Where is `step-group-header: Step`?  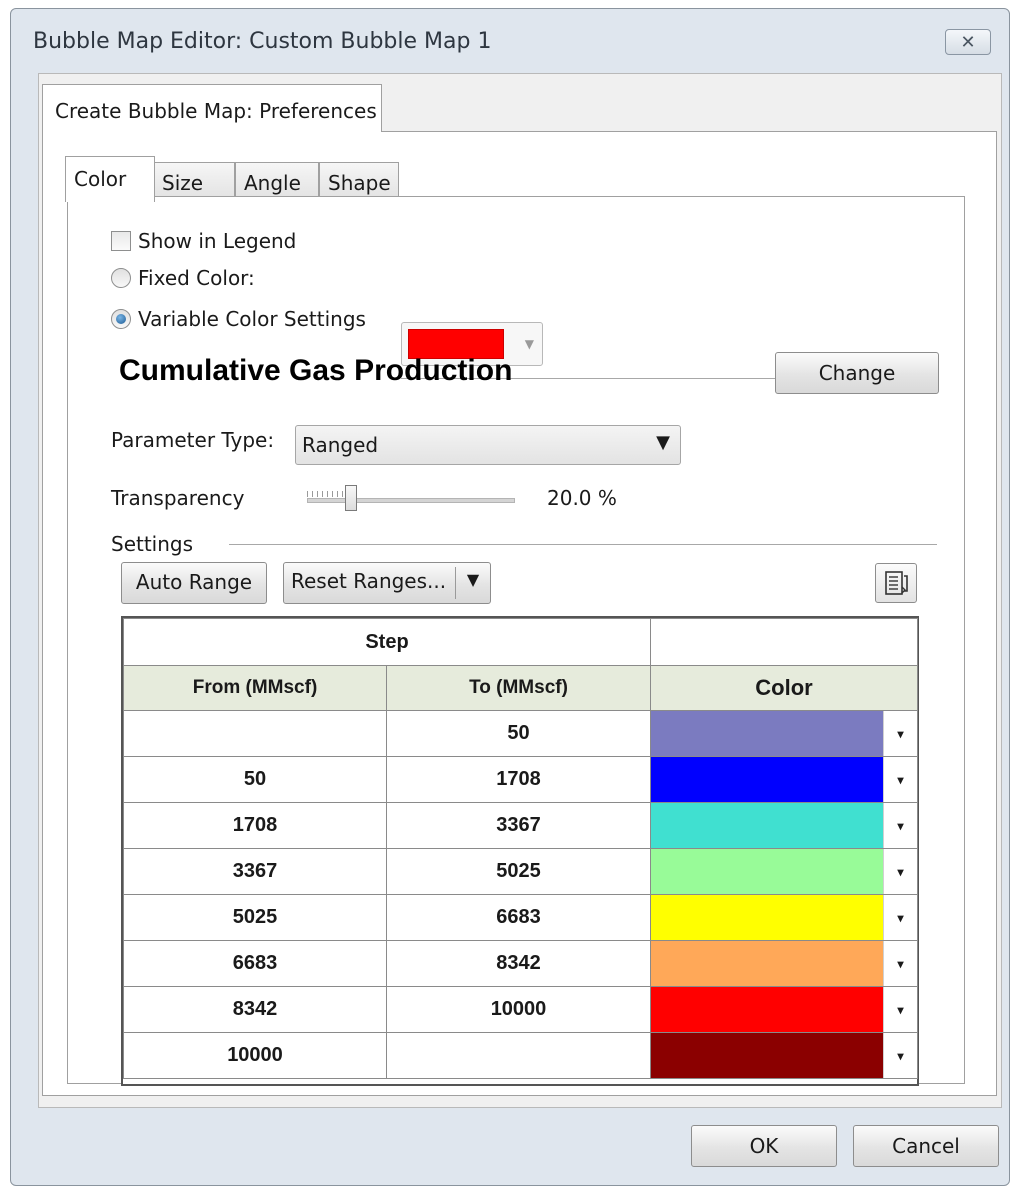 step-group-header: Step is located at coordinates (387, 642).